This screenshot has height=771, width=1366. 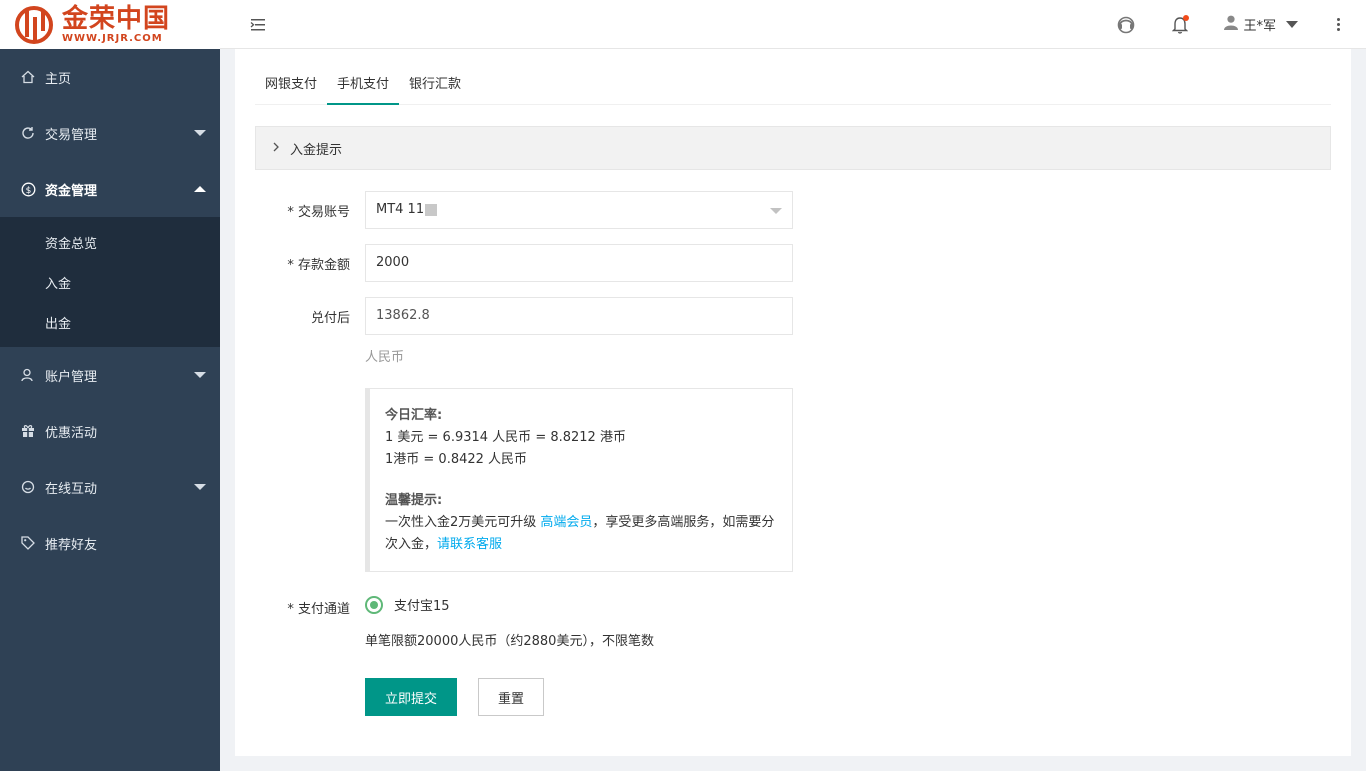 I want to click on submit-button: 立即提交, so click(x=411, y=697).